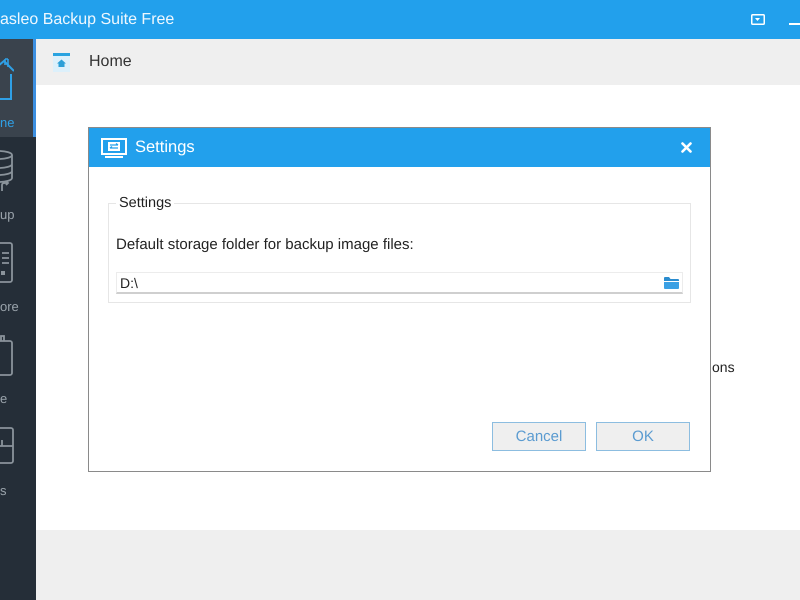 This screenshot has width=800, height=600. I want to click on partial-text: ons, so click(723, 367).